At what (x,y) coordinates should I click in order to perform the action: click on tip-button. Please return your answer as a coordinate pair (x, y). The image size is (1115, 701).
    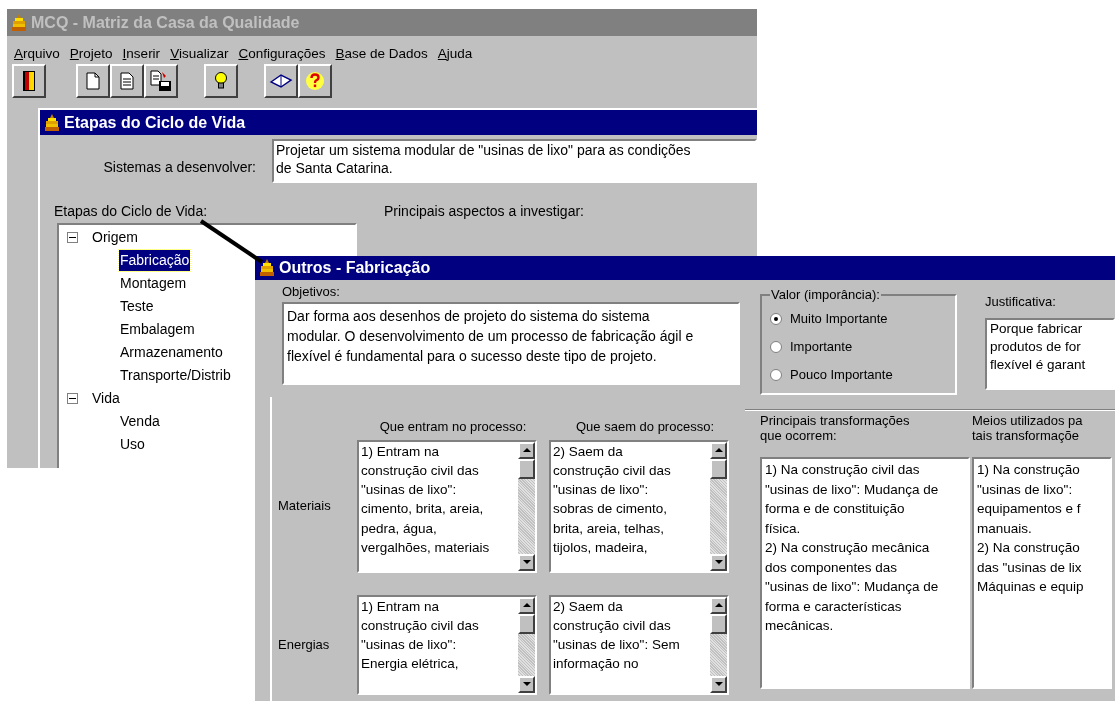
    Looking at the image, I should click on (221, 81).